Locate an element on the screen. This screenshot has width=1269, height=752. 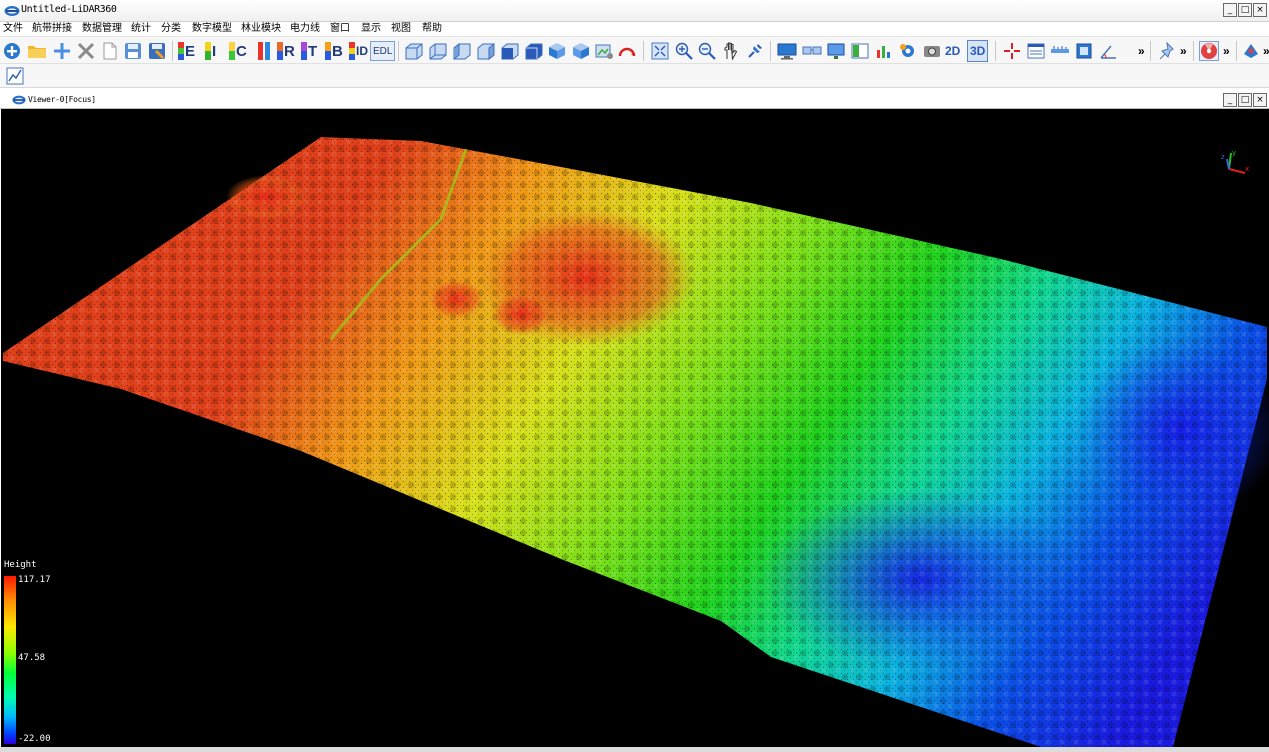
front-view-cube-icon is located at coordinates (557, 51).